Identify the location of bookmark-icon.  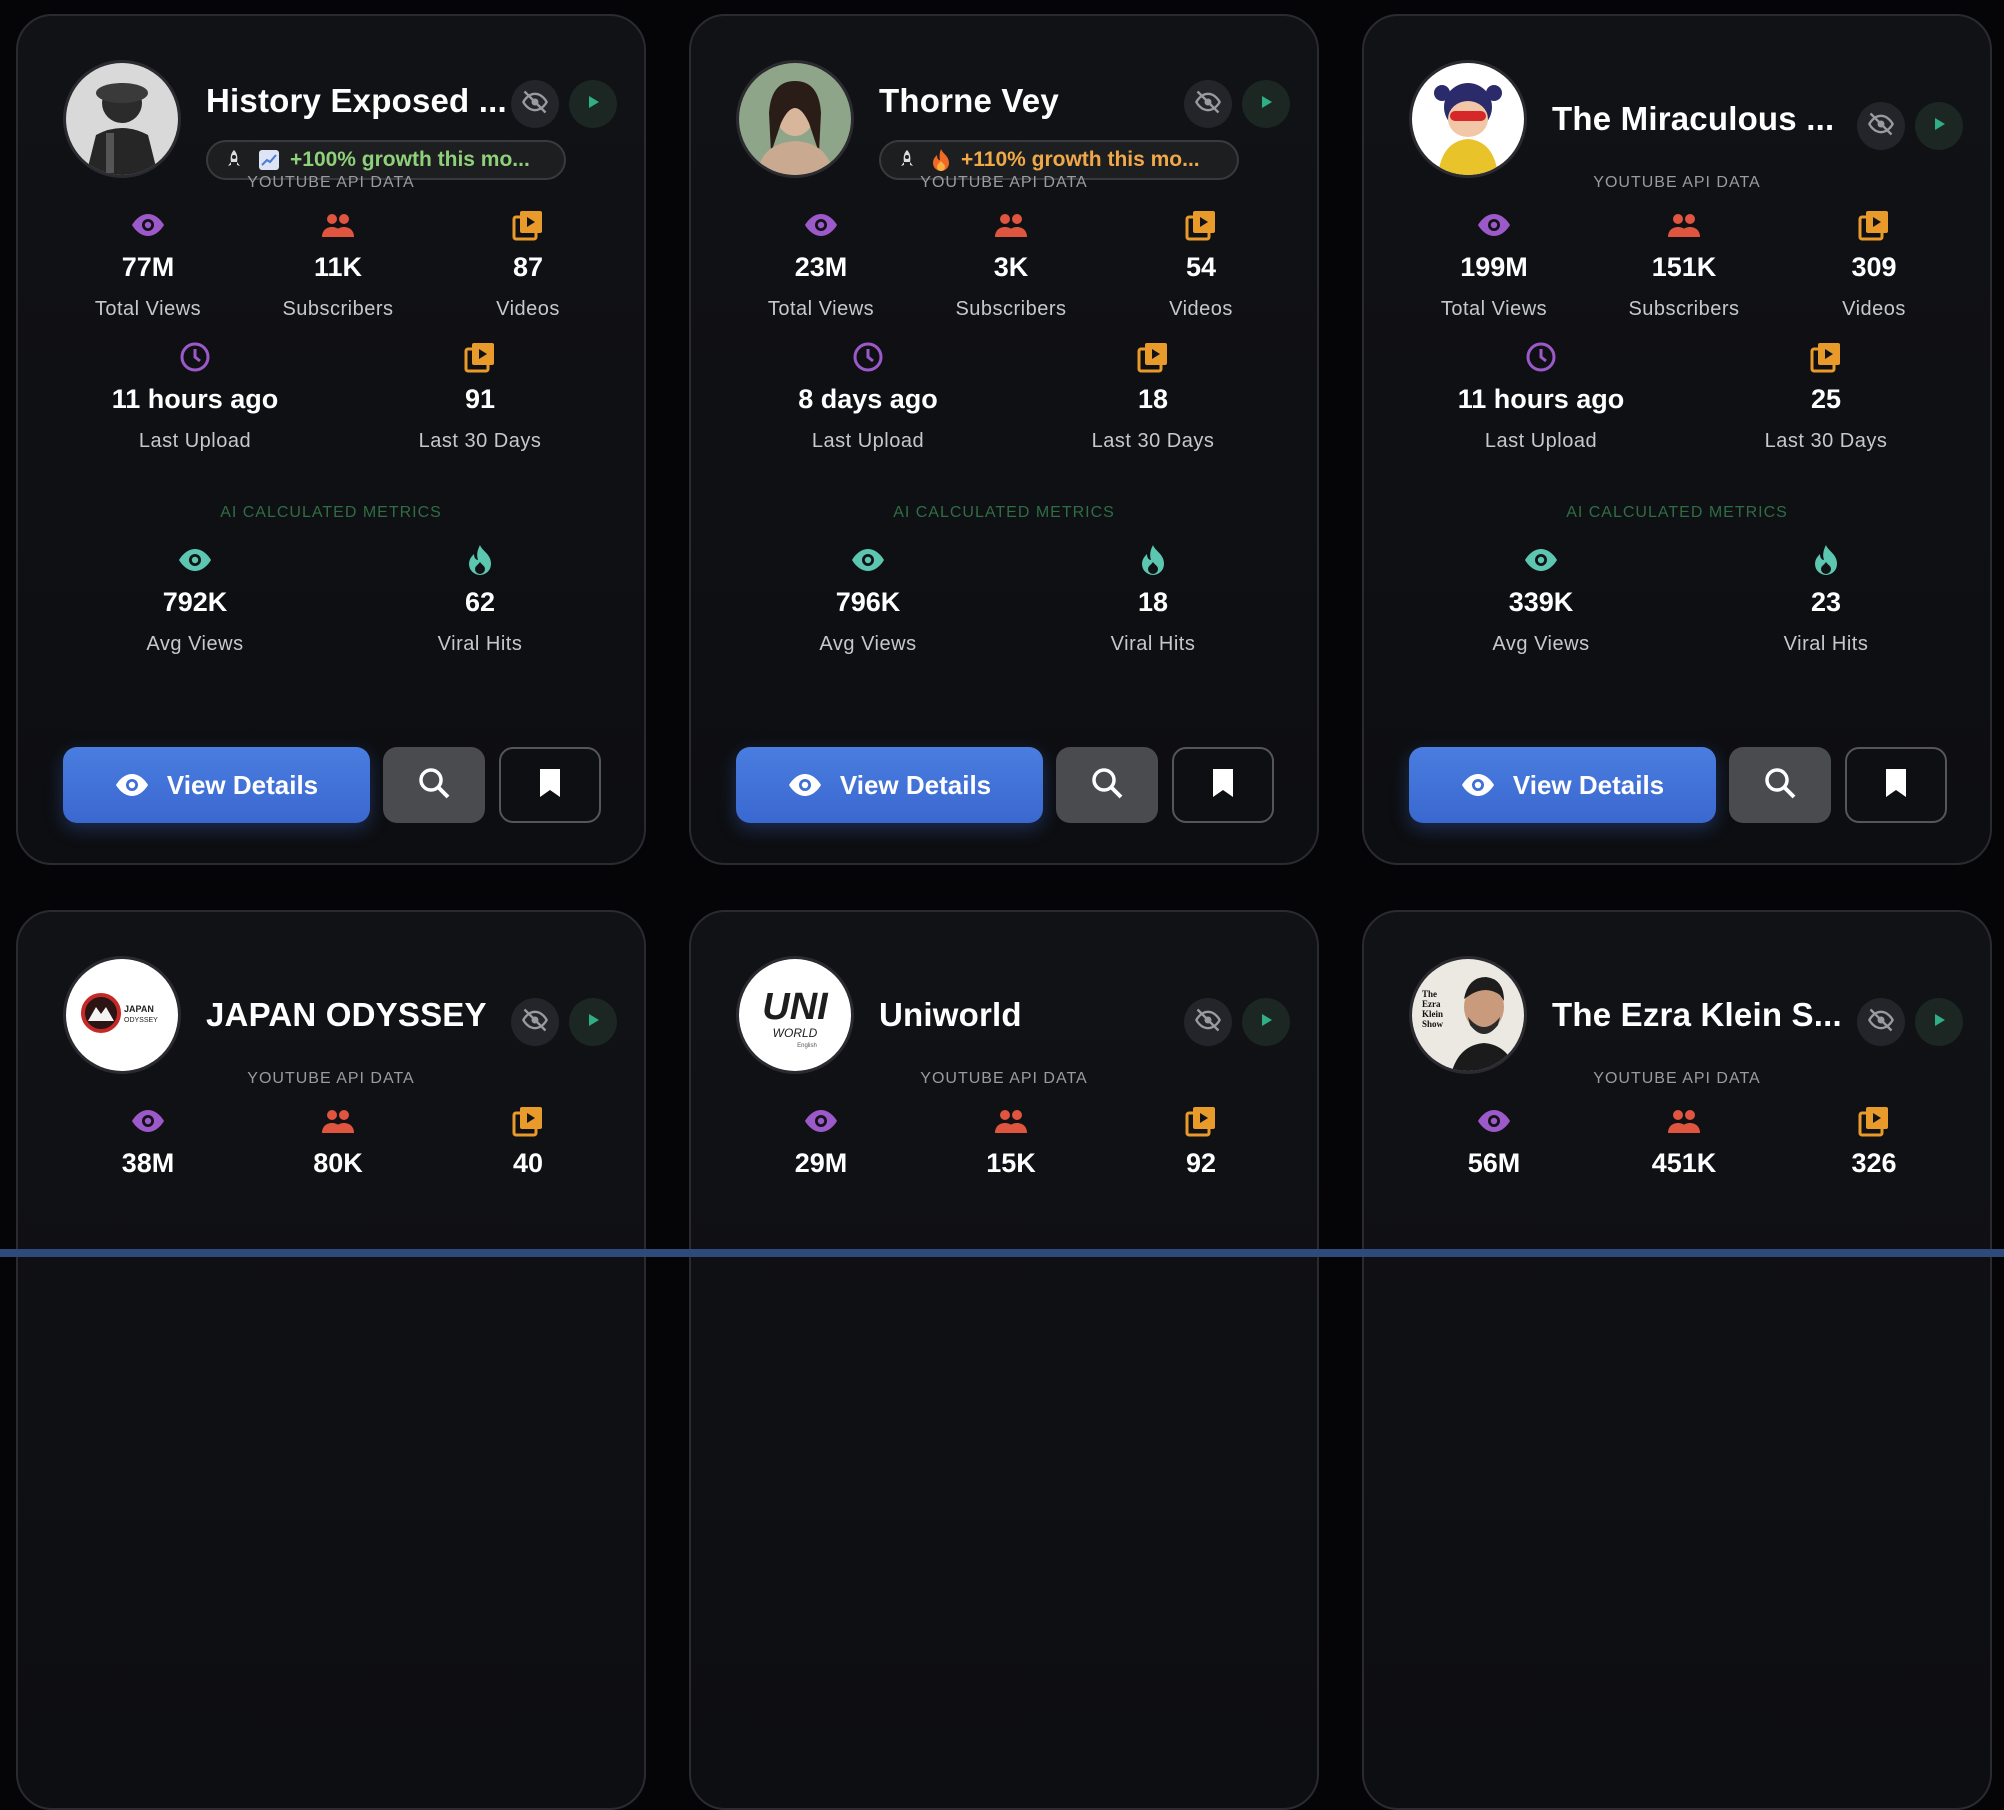
(1223, 785).